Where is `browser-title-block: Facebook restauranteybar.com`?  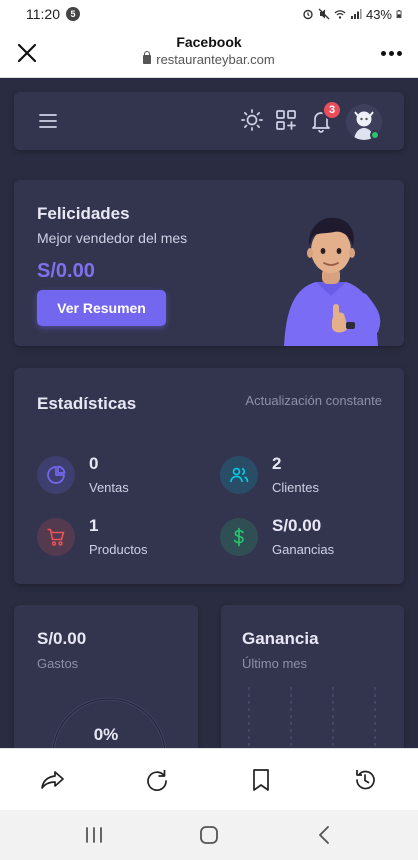
browser-title-block: Facebook restauranteybar.com is located at coordinates (209, 51).